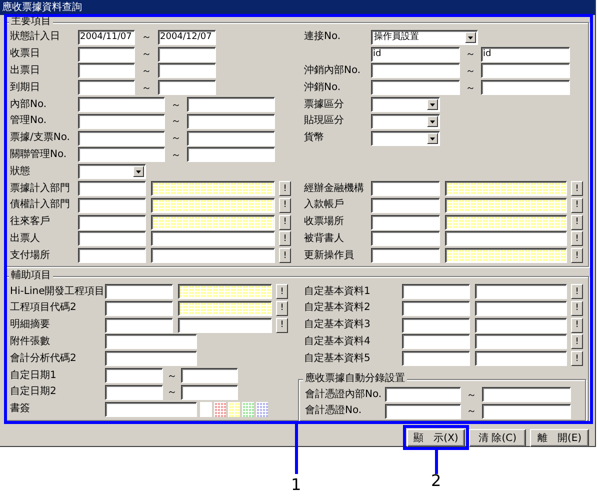 This screenshot has height=501, width=598. Describe the element at coordinates (497, 438) in the screenshot. I see `command-button: 清 除(C)` at that location.